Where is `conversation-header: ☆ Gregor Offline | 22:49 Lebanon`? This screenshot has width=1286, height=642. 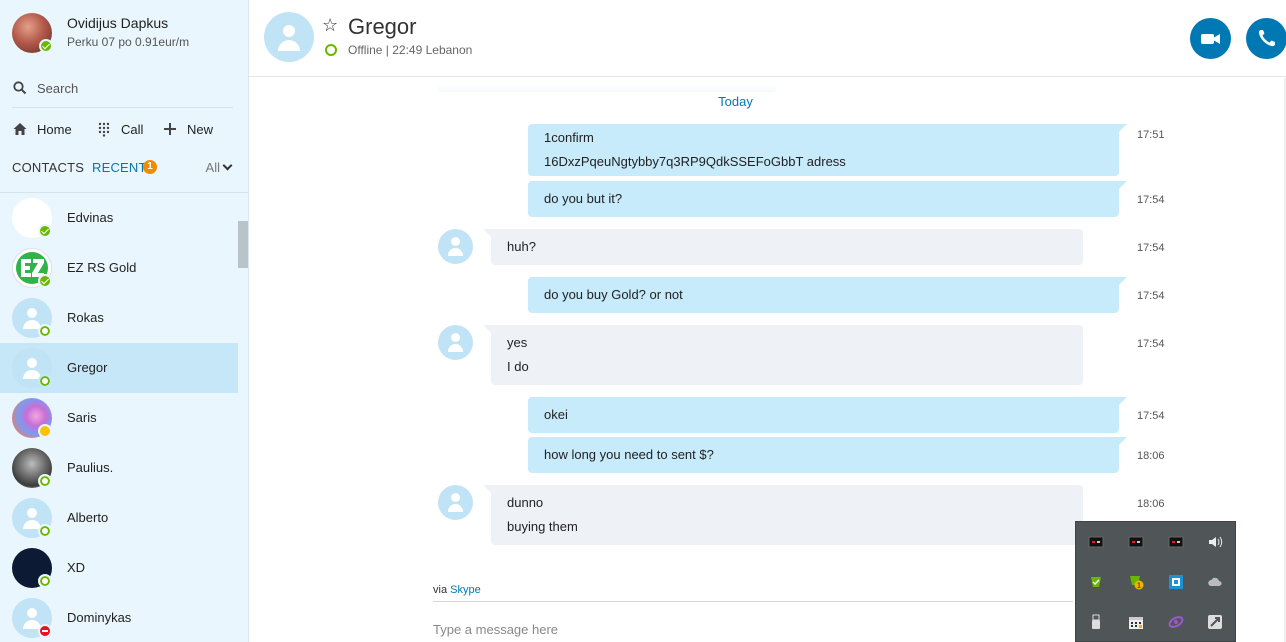
conversation-header: ☆ Gregor Offline | 22:49 Lebanon is located at coordinates (767, 38).